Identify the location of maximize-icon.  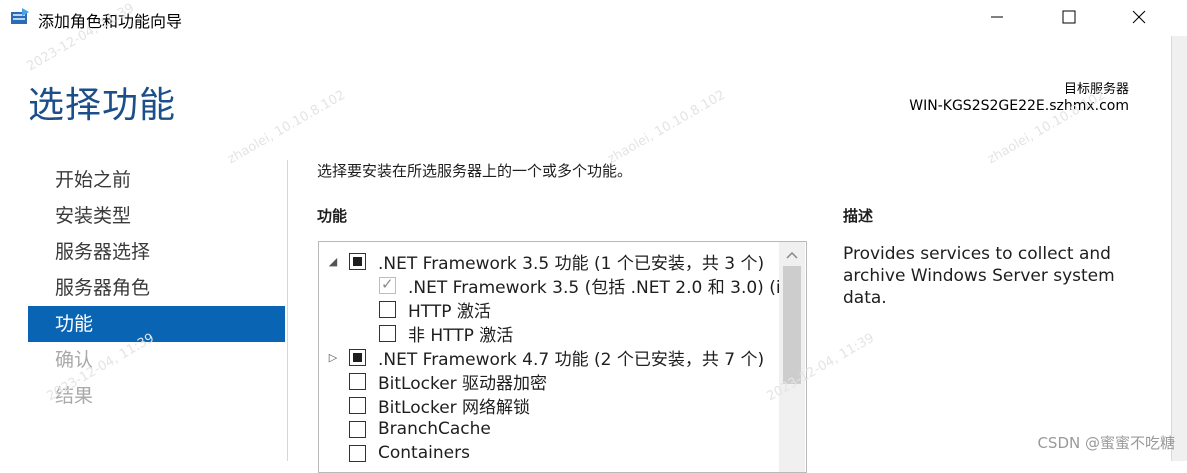
(1069, 18).